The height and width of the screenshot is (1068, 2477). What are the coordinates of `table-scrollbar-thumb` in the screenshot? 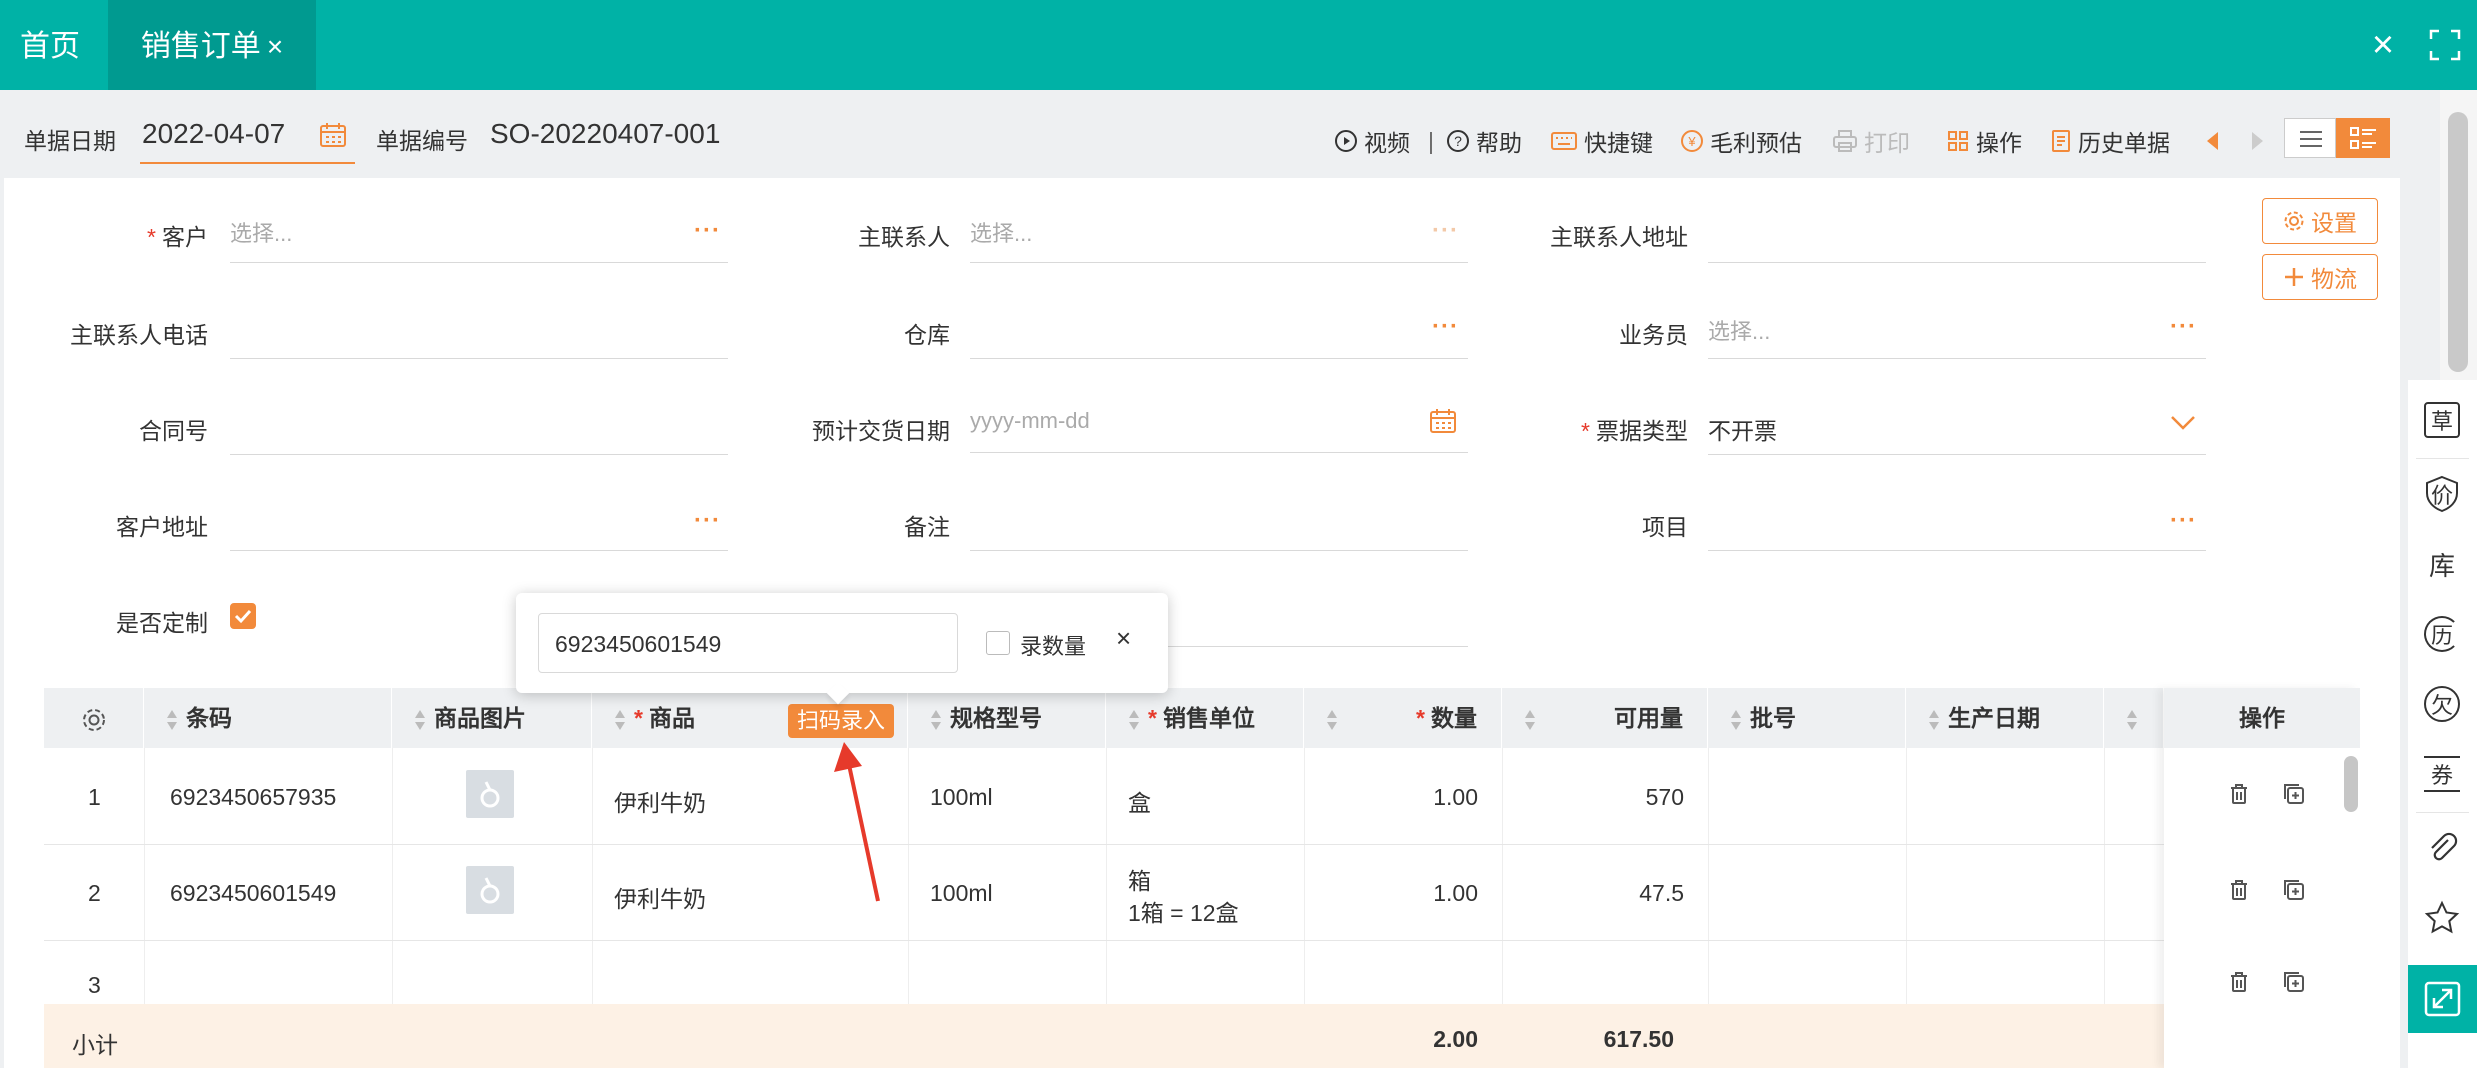 It's located at (2351, 784).